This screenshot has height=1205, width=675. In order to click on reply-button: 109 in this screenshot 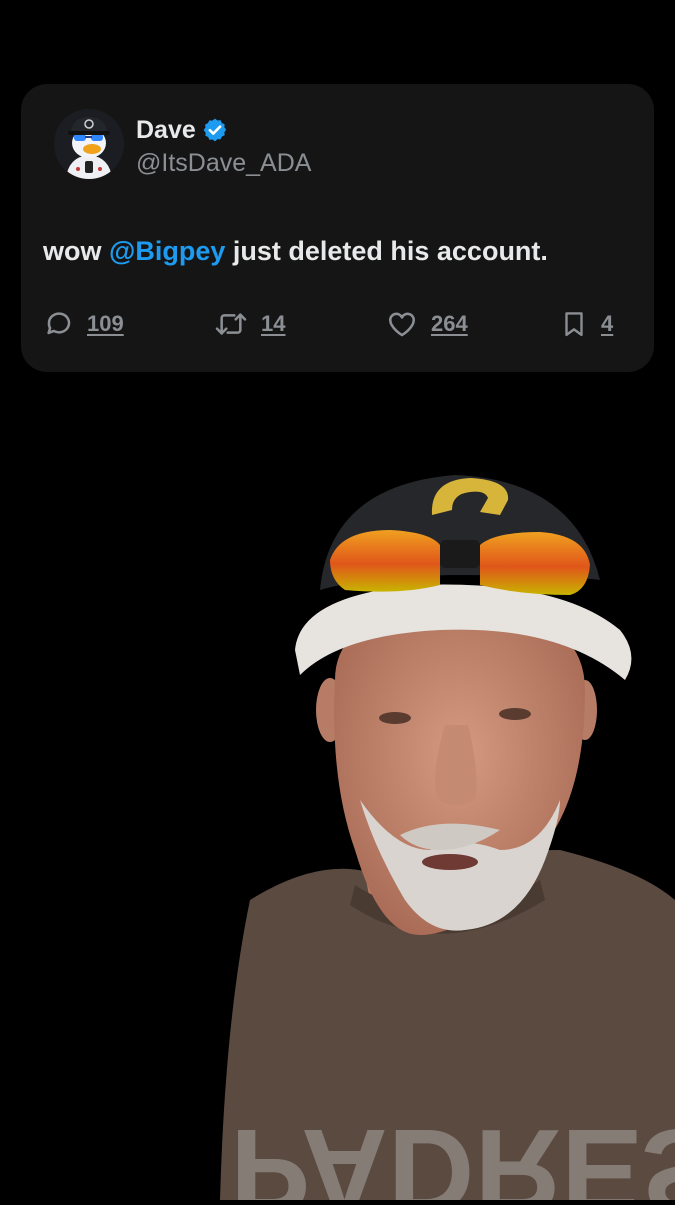, I will do `click(83, 324)`.